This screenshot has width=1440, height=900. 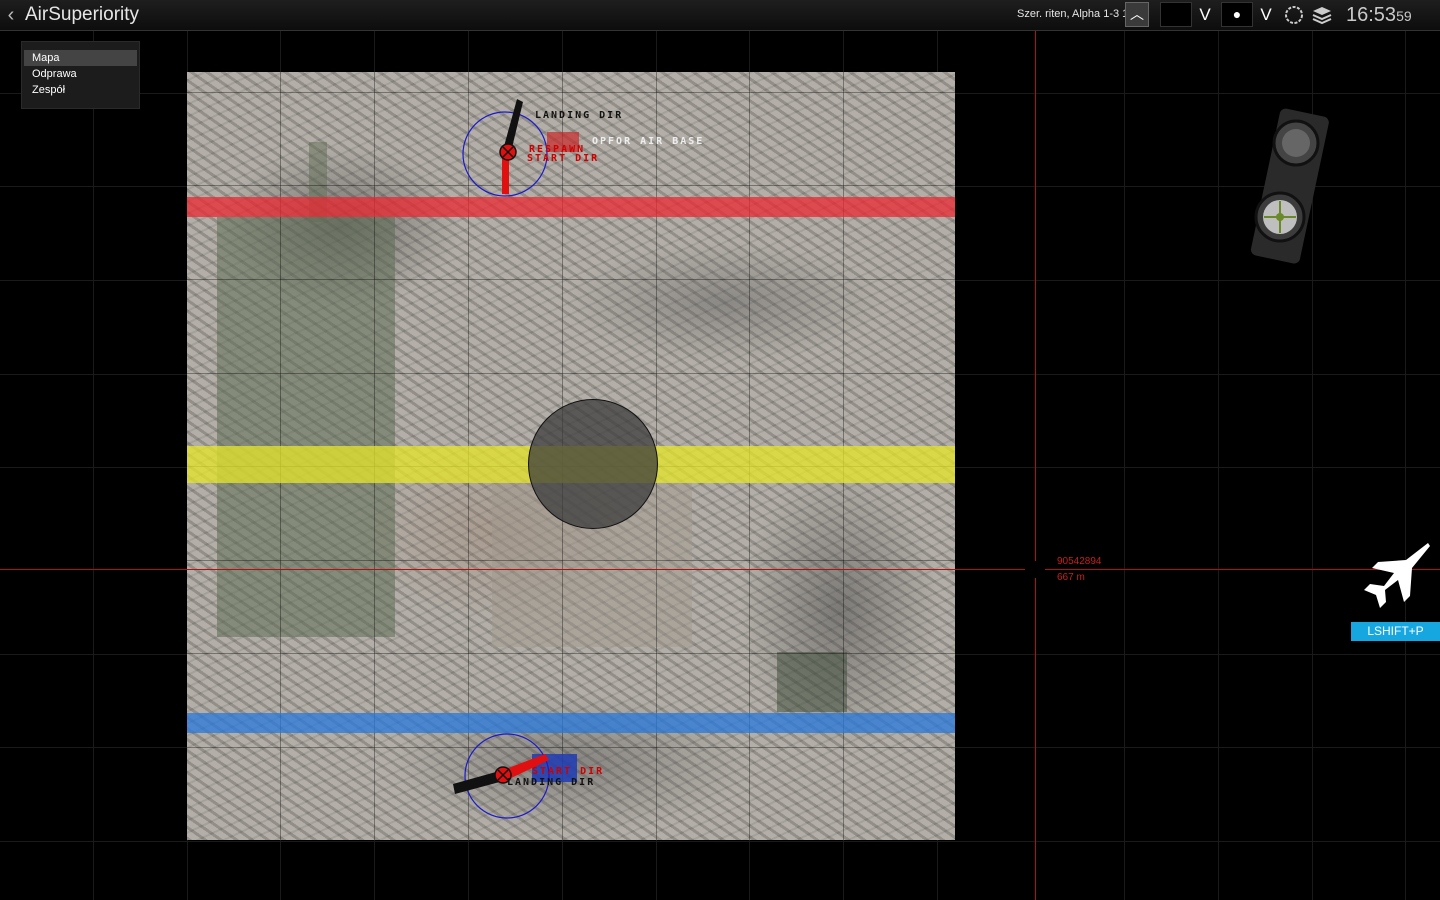 What do you see at coordinates (571, 723) in the screenshot?
I see `south-boundary-band` at bounding box center [571, 723].